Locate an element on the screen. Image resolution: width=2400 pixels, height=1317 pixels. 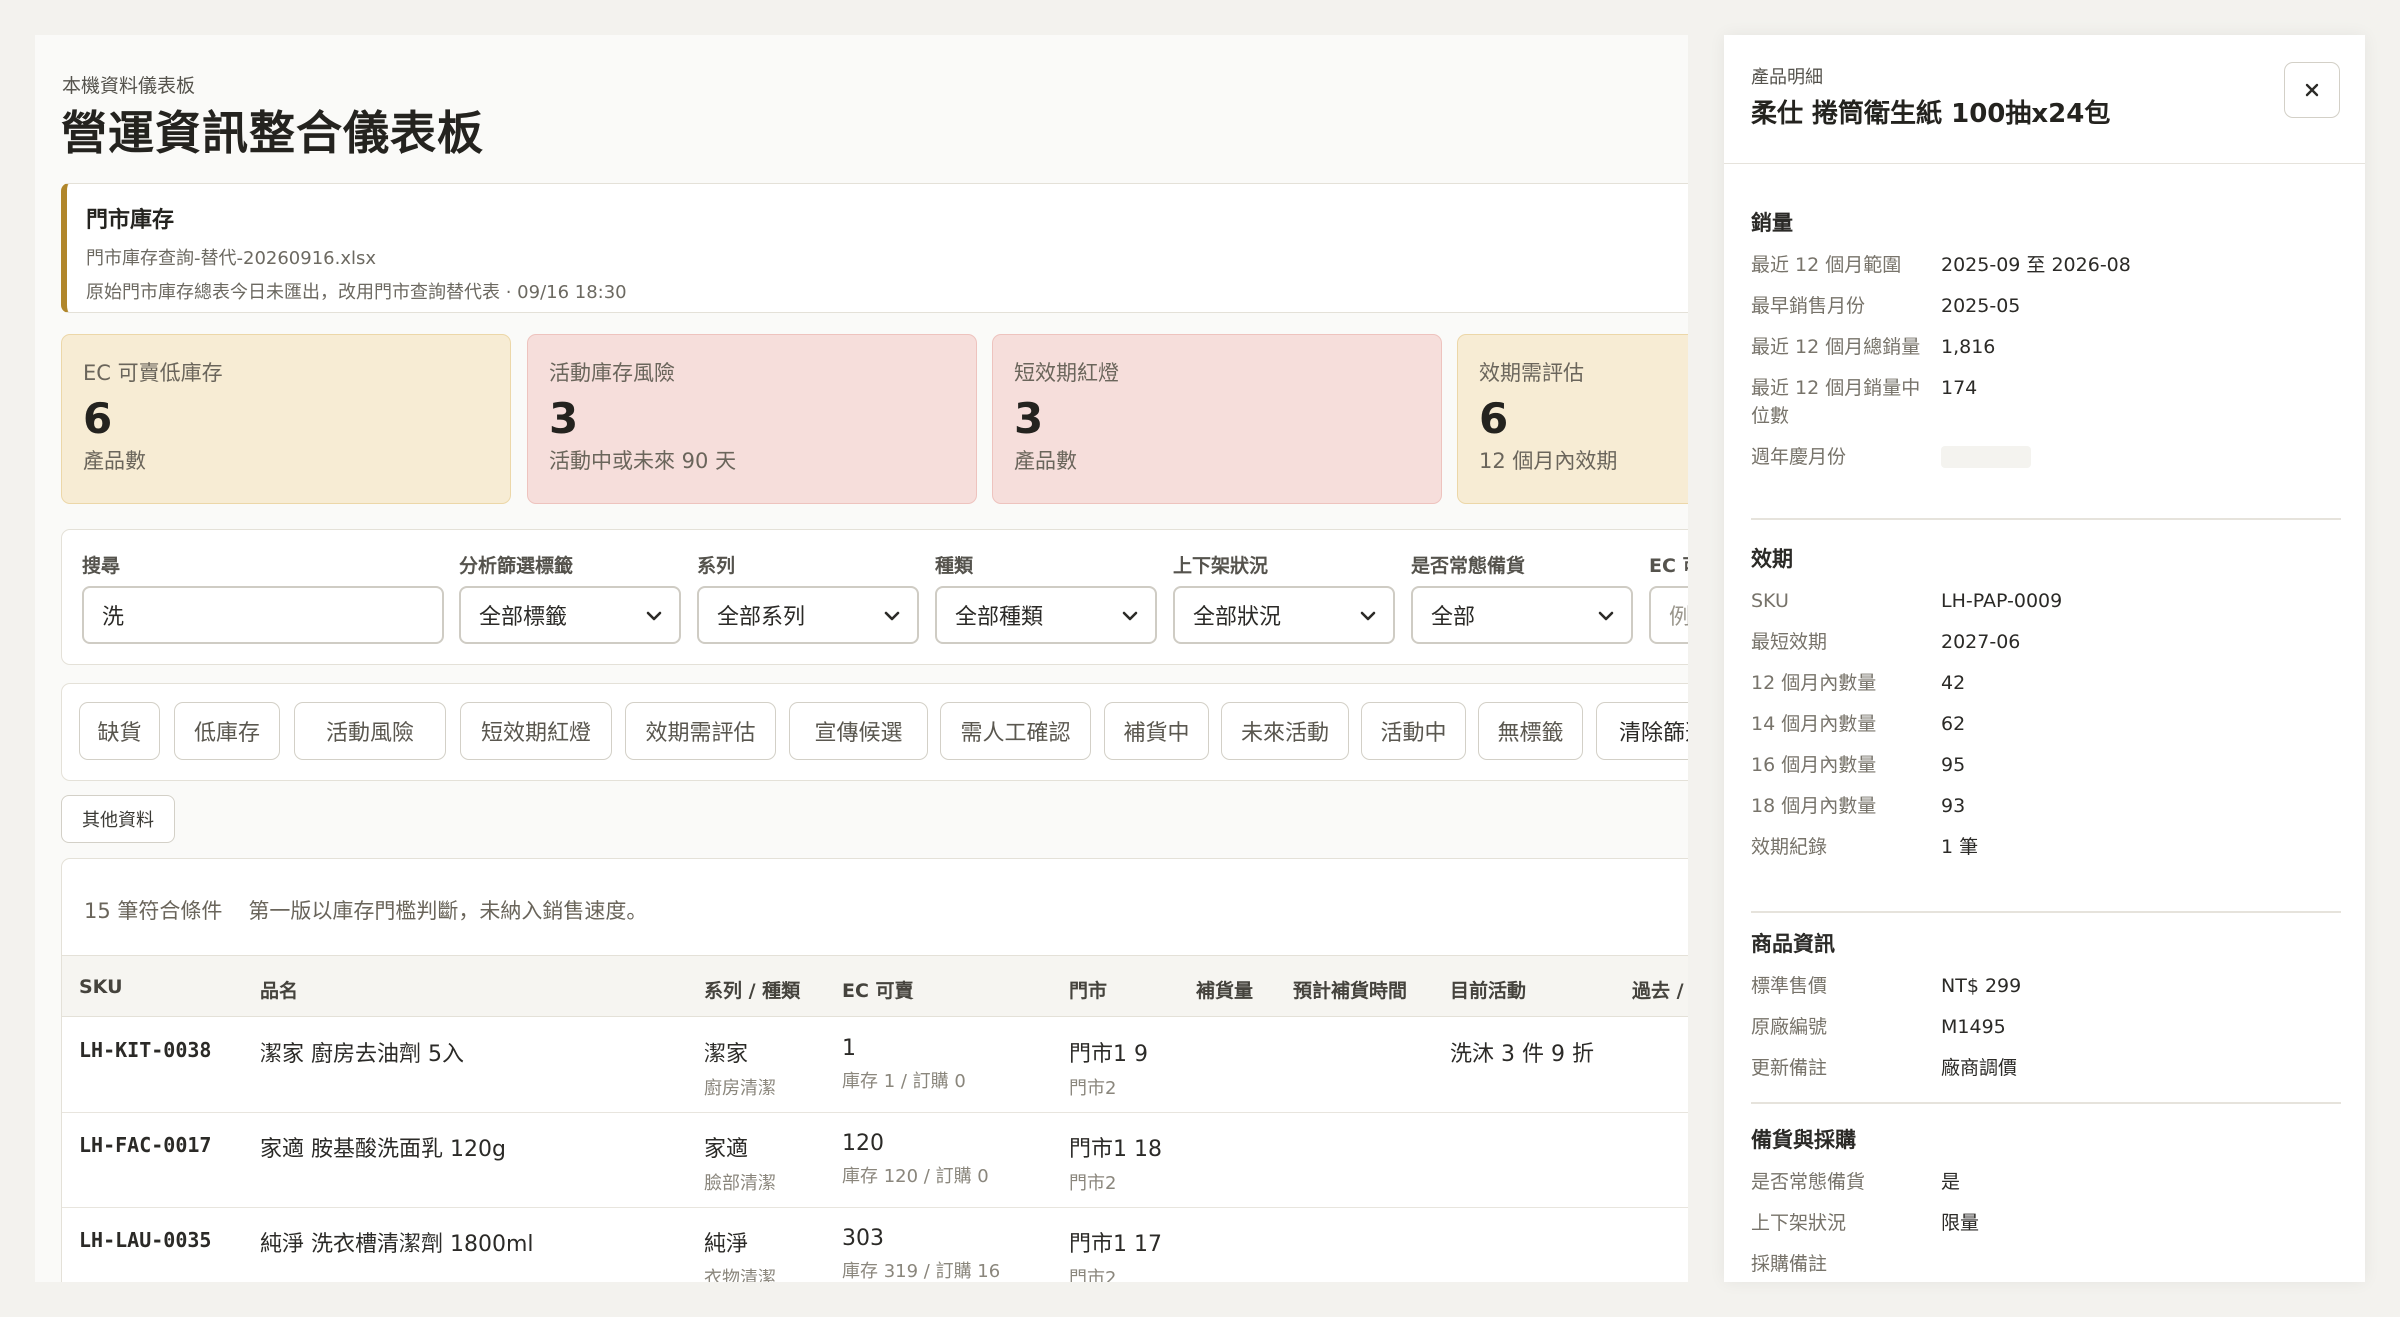
kpi-sub: 活動中或未來 90 天 is located at coordinates (643, 461).